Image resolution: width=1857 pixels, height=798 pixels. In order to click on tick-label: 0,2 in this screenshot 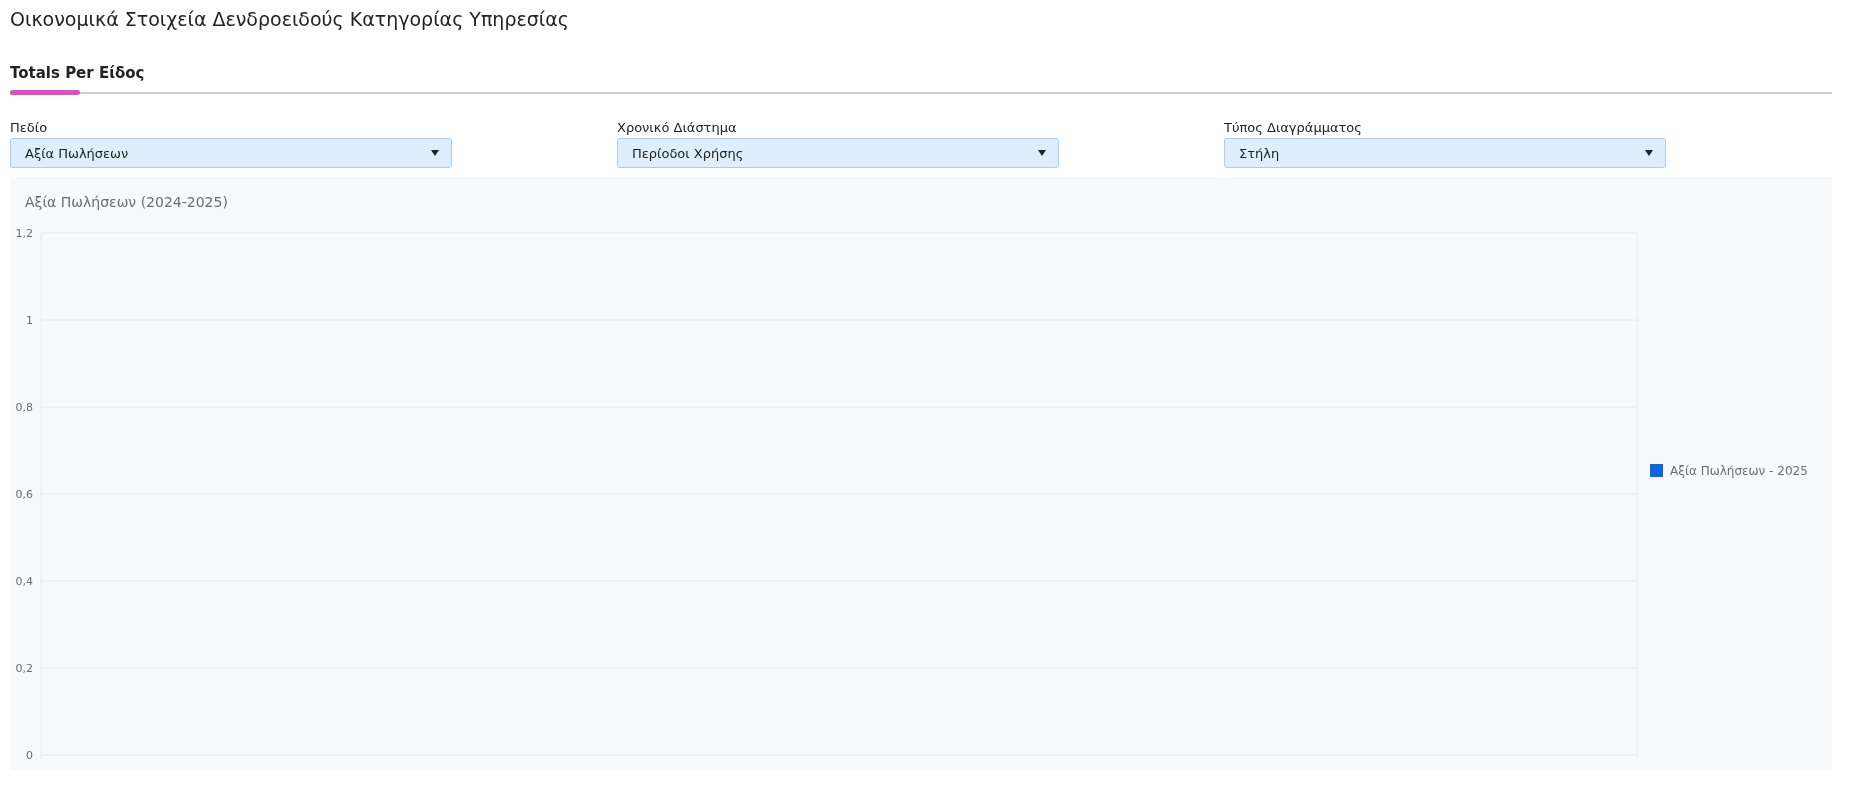, I will do `click(24, 668)`.